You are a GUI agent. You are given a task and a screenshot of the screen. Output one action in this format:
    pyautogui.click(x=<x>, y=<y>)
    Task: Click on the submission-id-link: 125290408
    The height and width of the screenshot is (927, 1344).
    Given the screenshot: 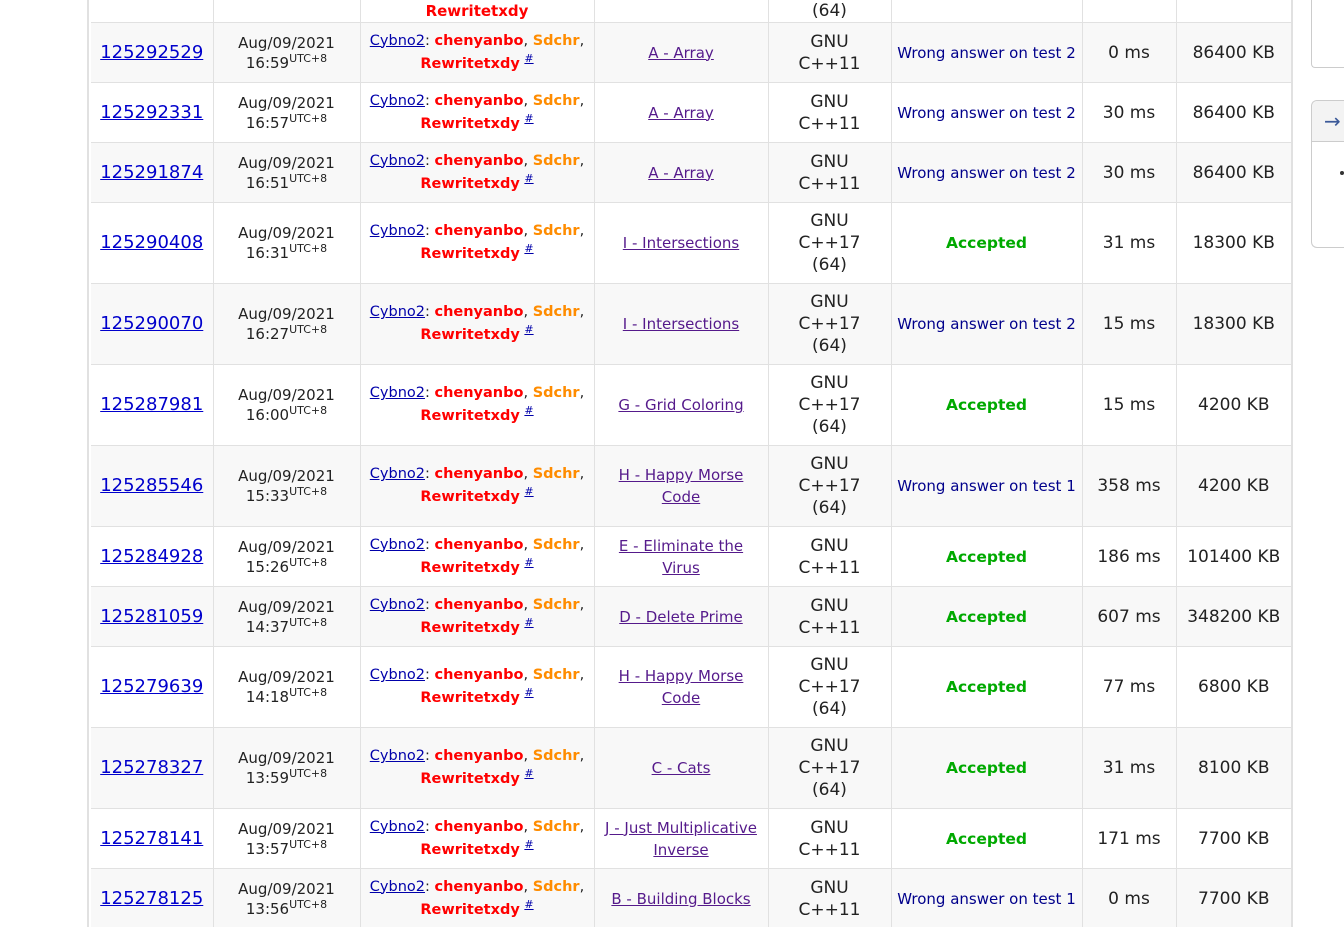 What is the action you would take?
    pyautogui.click(x=151, y=242)
    